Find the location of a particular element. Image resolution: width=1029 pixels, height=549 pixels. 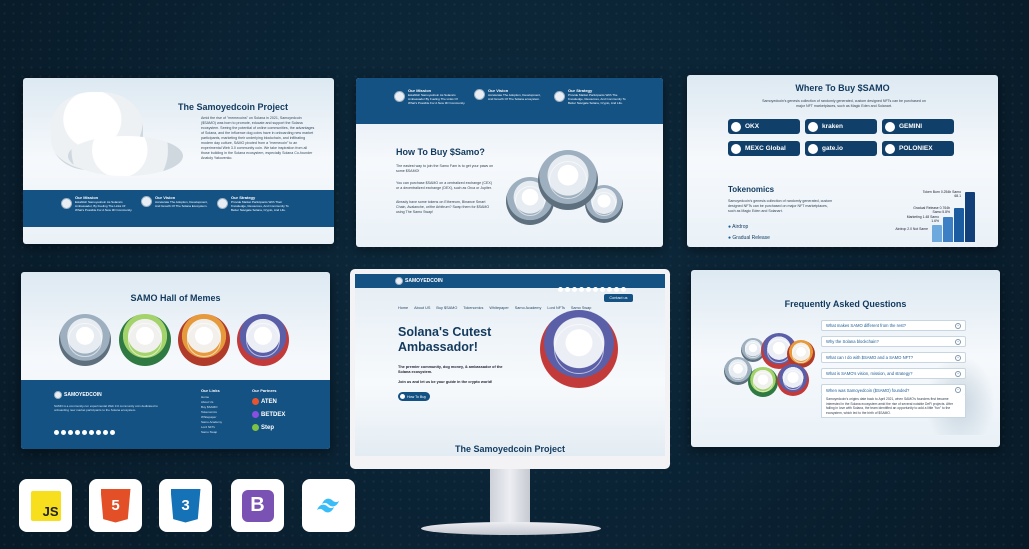

nav-academy: Samo Academy is located at coordinates (528, 308).